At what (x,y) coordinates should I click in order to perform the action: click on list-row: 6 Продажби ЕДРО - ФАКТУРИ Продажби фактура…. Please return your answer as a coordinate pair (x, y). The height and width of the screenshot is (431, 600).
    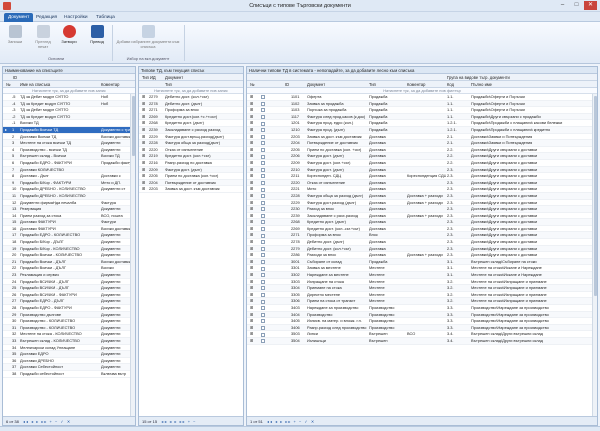
    Looking at the image, I should click on (69, 163).